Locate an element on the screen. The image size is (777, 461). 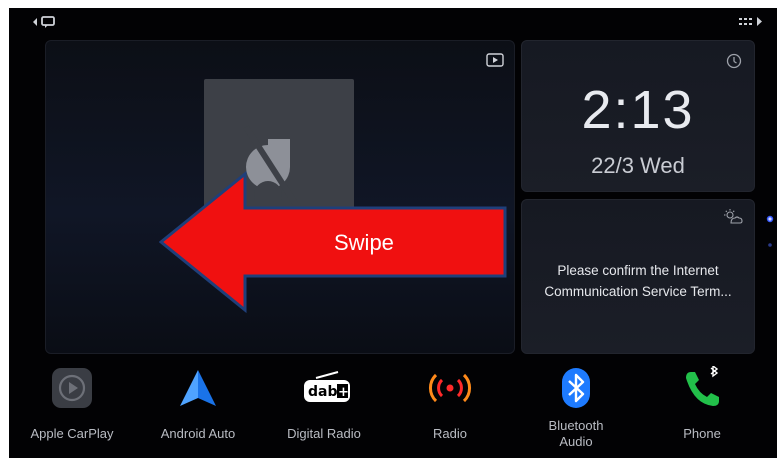
app-label-line-1: Bluetooth is located at coordinates (576, 425).